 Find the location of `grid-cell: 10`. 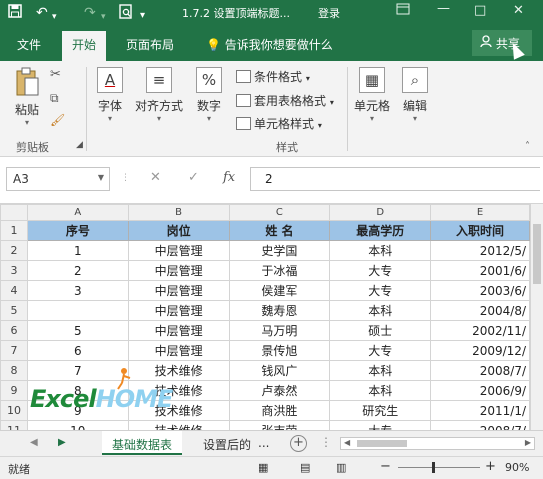

grid-cell: 10 is located at coordinates (77, 425).